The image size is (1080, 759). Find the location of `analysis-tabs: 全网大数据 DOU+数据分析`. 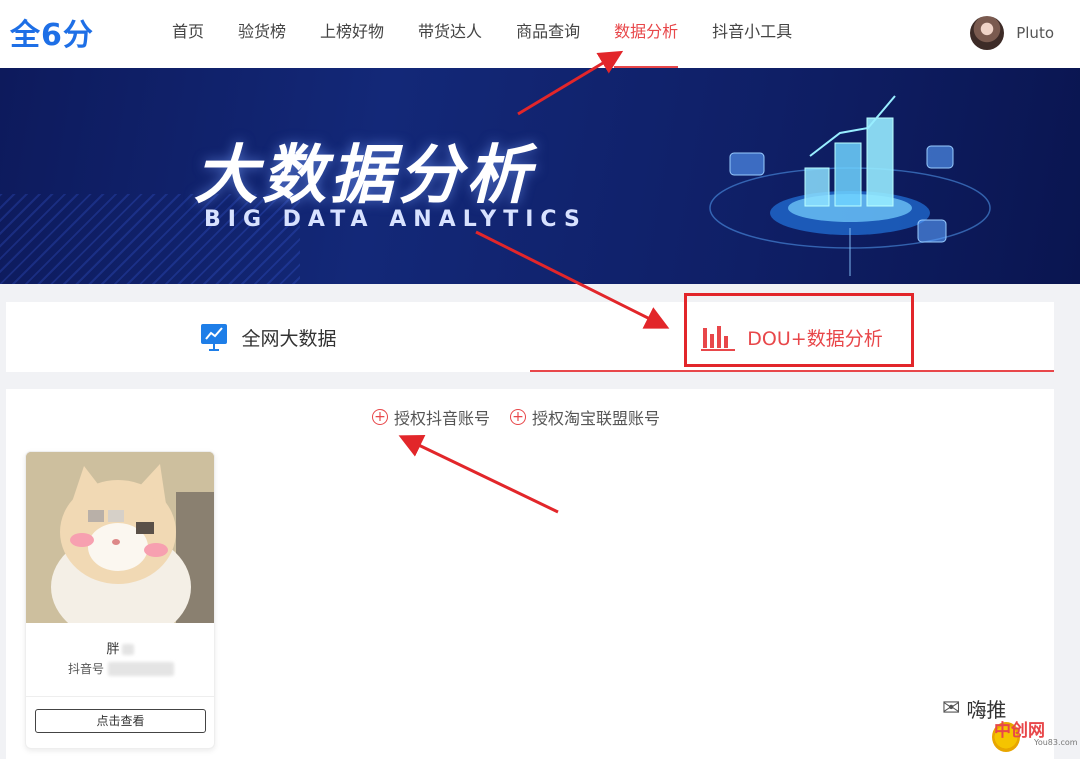

analysis-tabs: 全网大数据 DOU+数据分析 is located at coordinates (530, 337).